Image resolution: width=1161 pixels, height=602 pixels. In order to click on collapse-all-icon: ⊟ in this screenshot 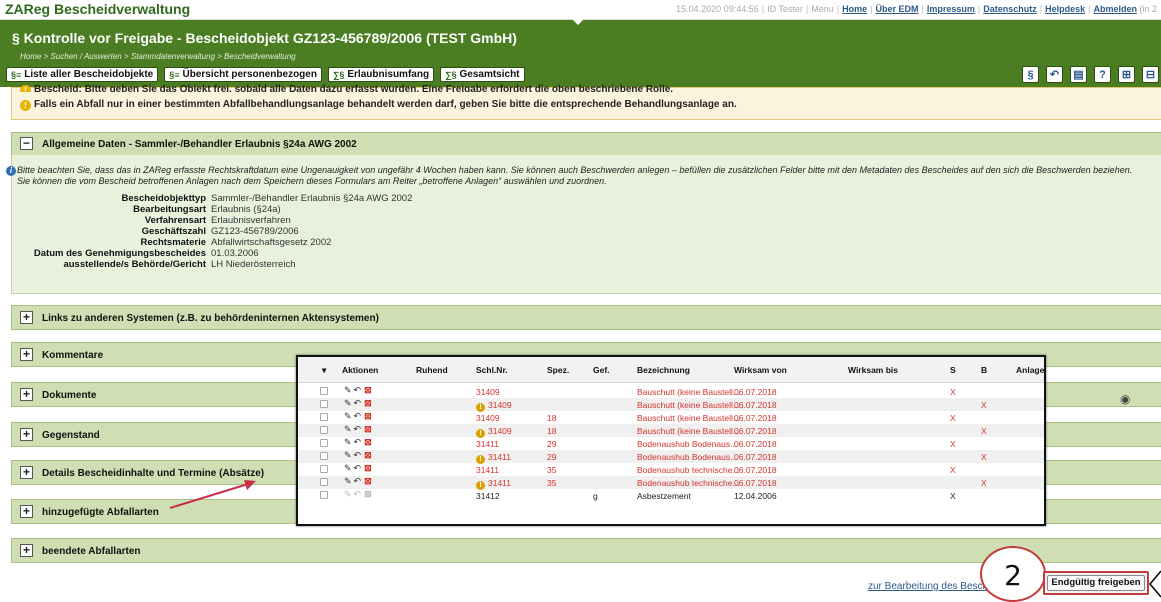, I will do `click(1150, 74)`.